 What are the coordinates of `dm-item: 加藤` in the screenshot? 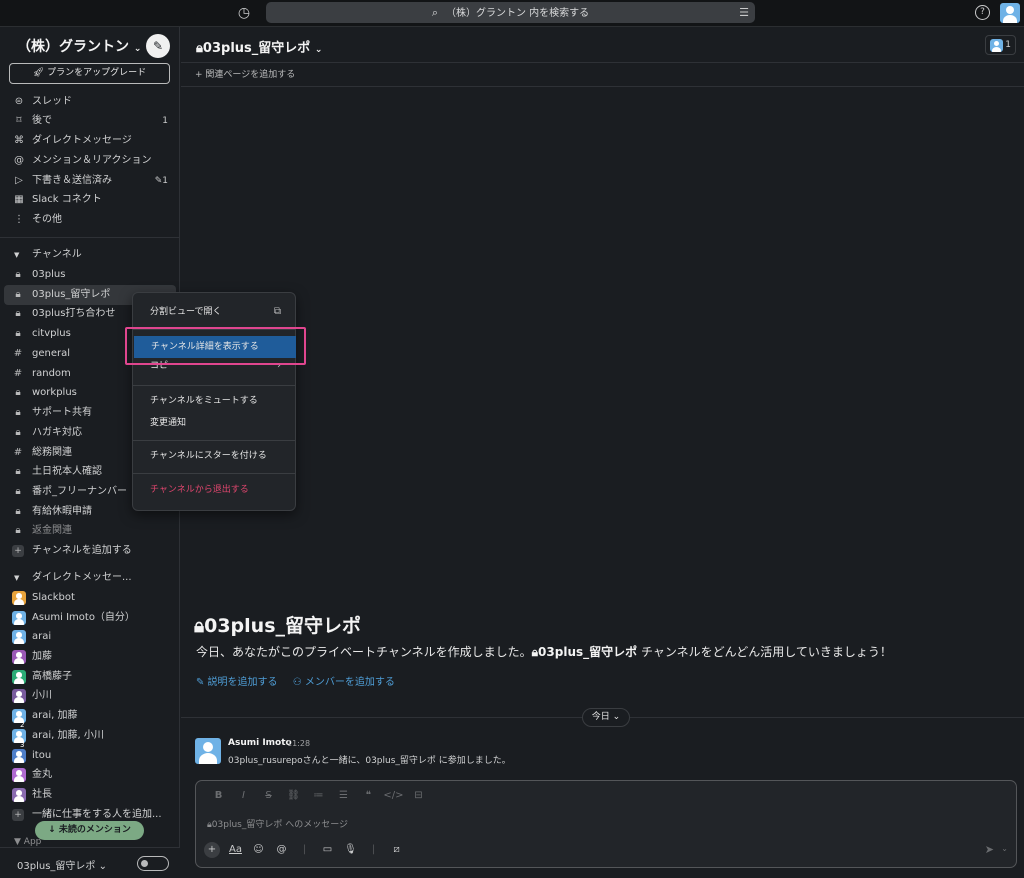 It's located at (90, 657).